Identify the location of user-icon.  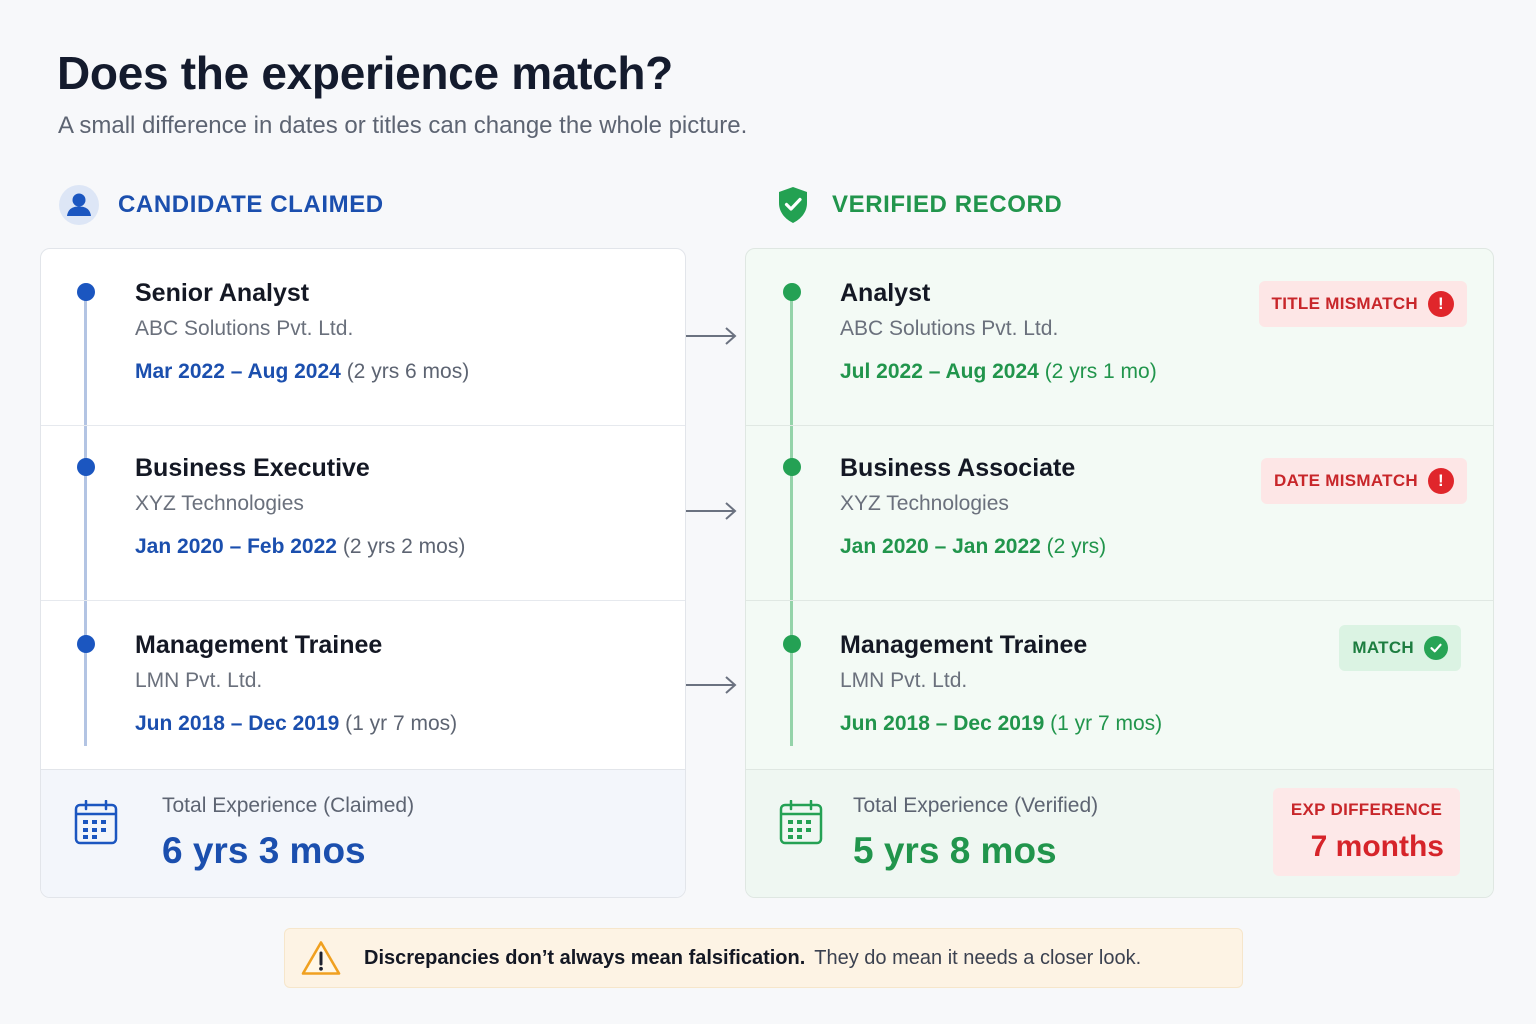
(79, 205).